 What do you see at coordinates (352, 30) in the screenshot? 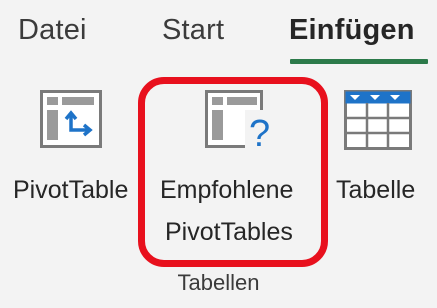
I see `tab-einfuegen: Einfügen` at bounding box center [352, 30].